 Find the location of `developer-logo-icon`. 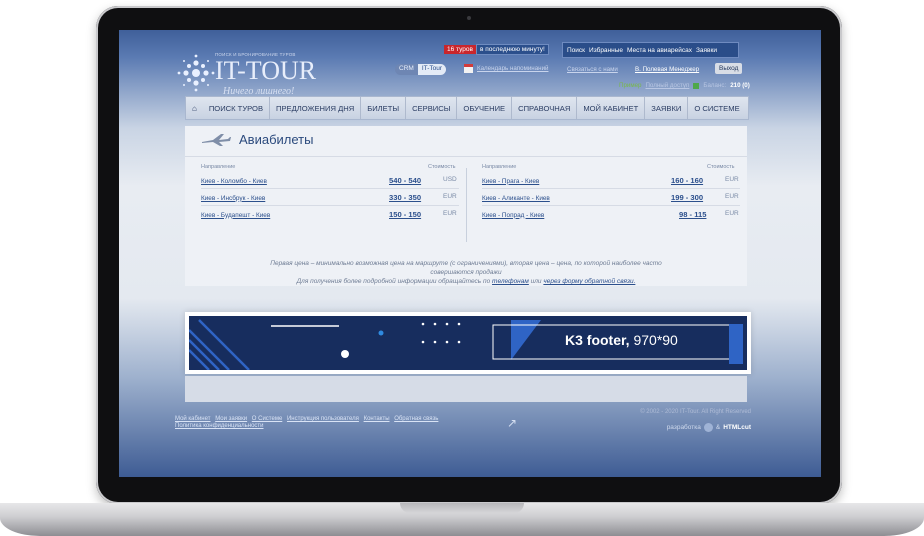

developer-logo-icon is located at coordinates (708, 427).